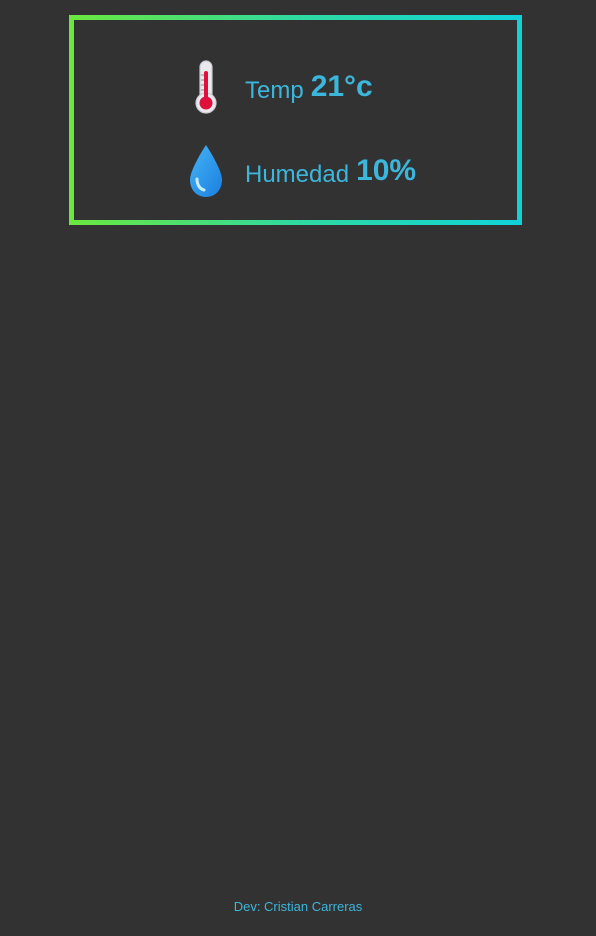  What do you see at coordinates (206, 171) in the screenshot?
I see `droplet-icon` at bounding box center [206, 171].